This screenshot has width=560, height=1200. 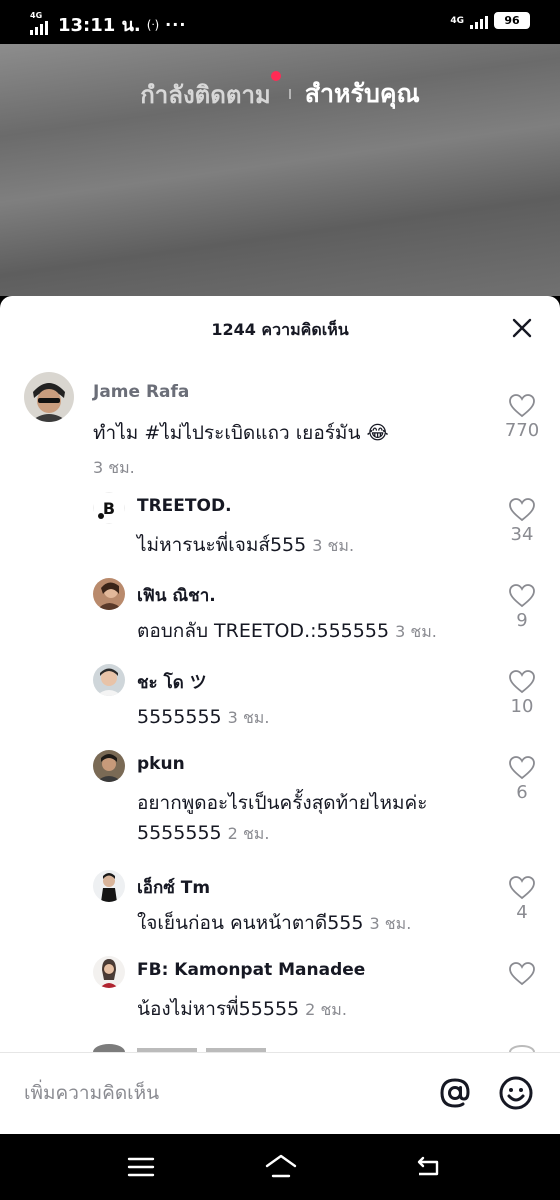 What do you see at coordinates (36, 15) in the screenshot?
I see `network-type: 4G` at bounding box center [36, 15].